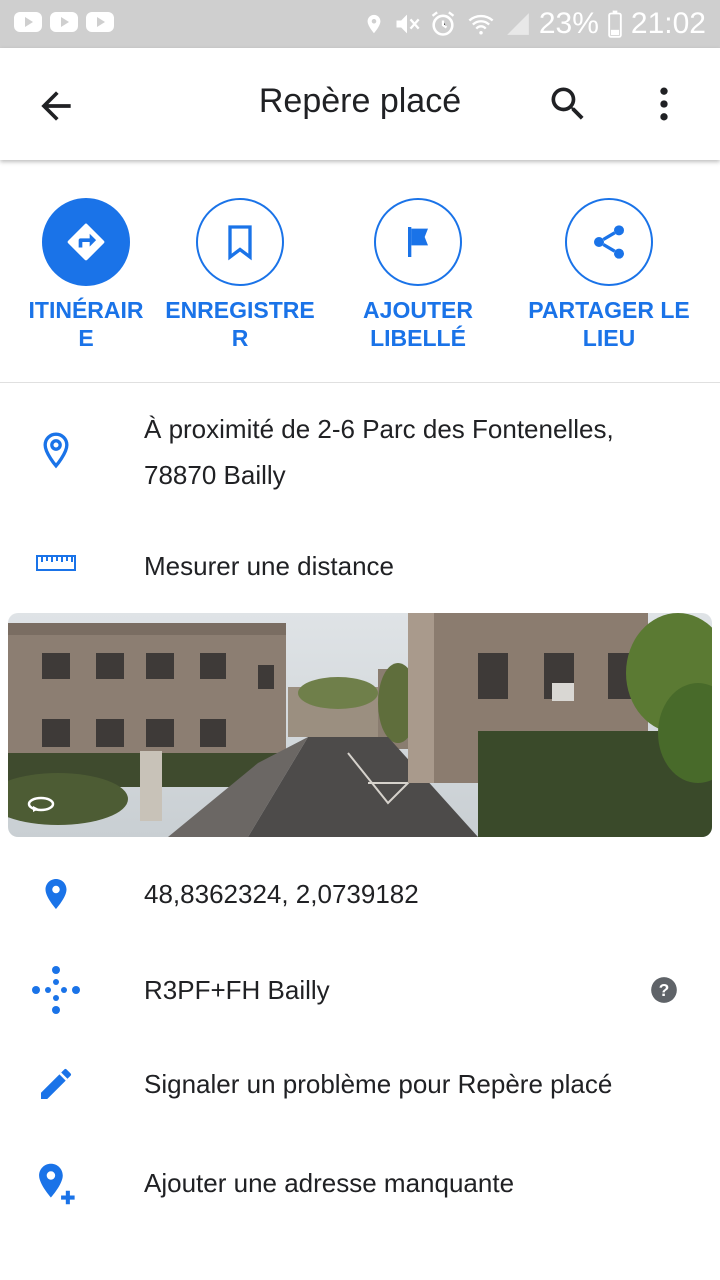 Image resolution: width=720 pixels, height=1280 pixels. What do you see at coordinates (418, 324) in the screenshot?
I see `add-label-label: AJOUTER LIBELLÉ` at bounding box center [418, 324].